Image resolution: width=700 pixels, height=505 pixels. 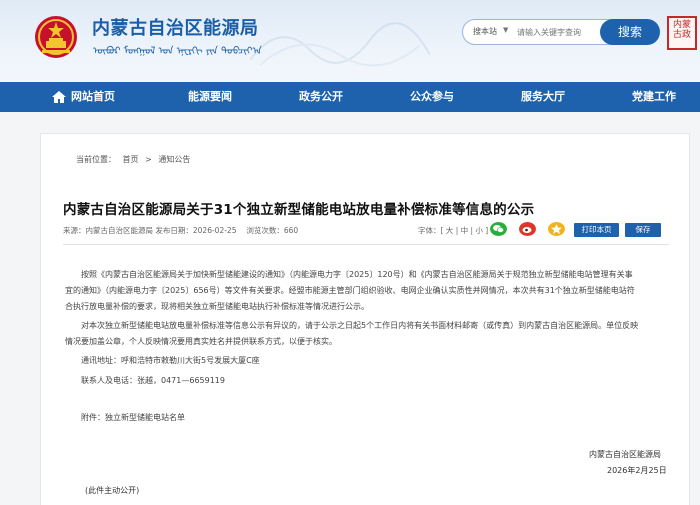 What do you see at coordinates (485, 31) in the screenshot?
I see `search-scope-select: 搜本站` at bounding box center [485, 31].